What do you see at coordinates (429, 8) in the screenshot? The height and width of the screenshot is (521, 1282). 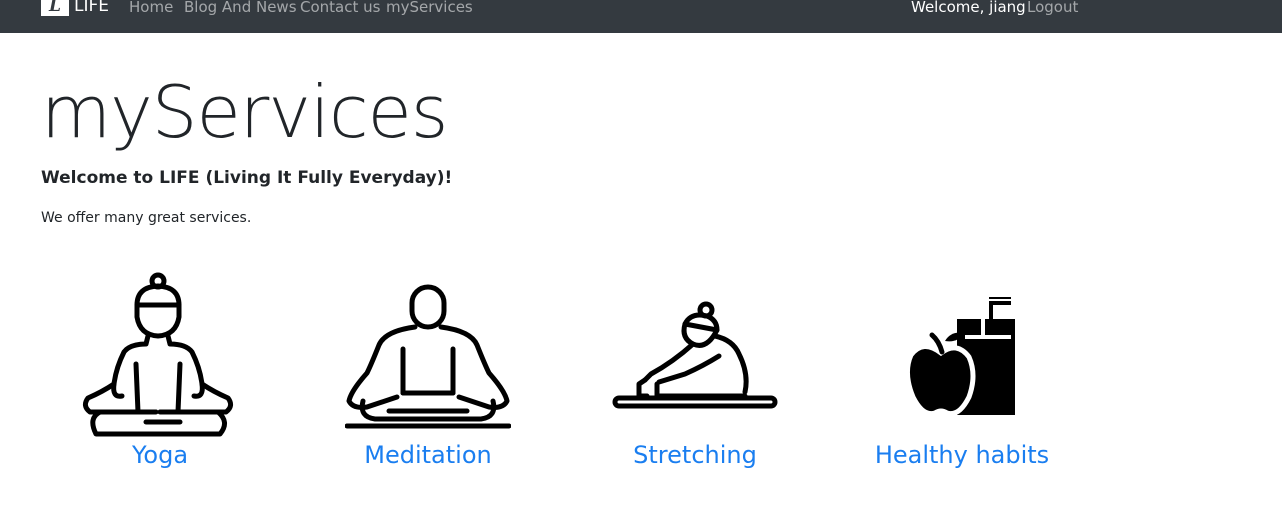 I see `nav-myservices-link: myServices` at bounding box center [429, 8].